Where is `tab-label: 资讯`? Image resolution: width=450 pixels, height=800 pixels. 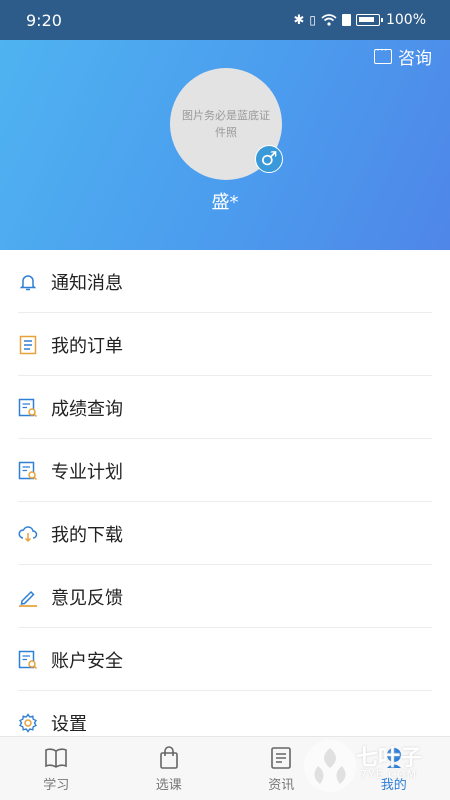 tab-label: 资讯 is located at coordinates (281, 785).